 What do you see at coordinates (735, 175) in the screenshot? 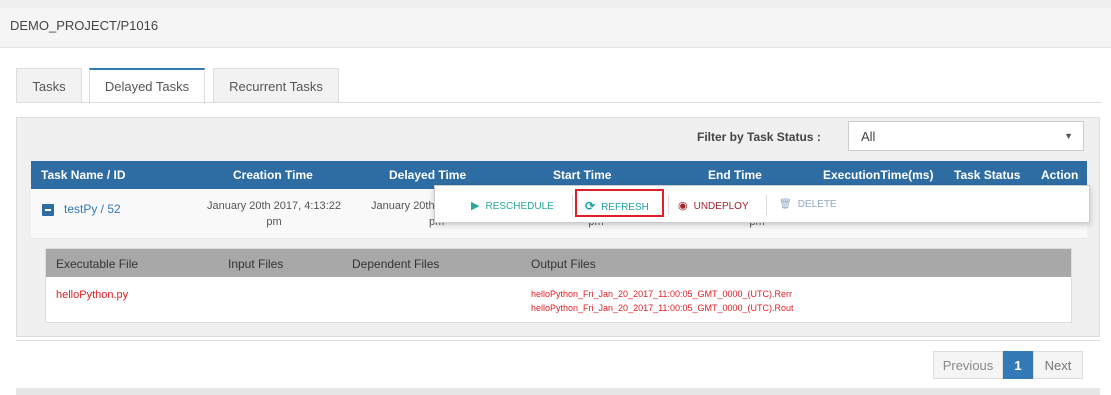
I see `col-end-time: End Time` at bounding box center [735, 175].